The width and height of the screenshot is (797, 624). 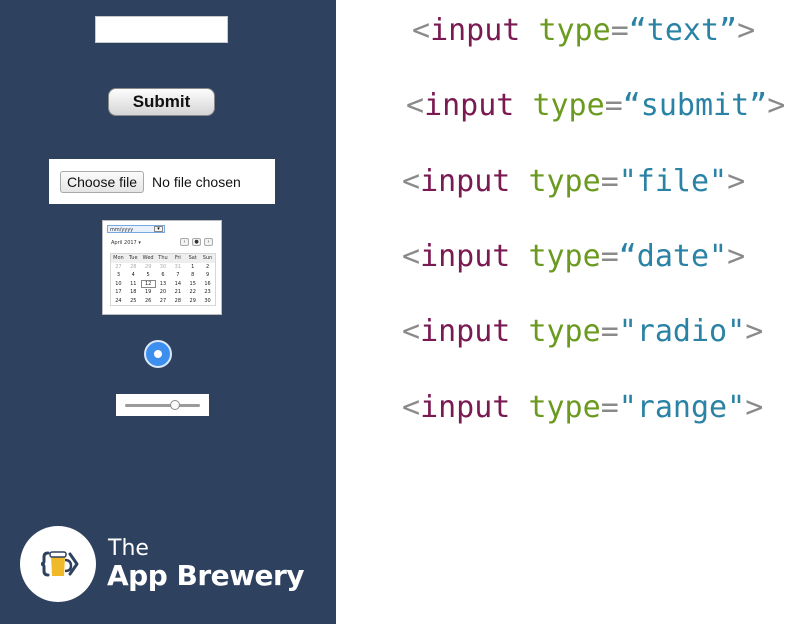 I want to click on calendar-day: 10, so click(x=118, y=284).